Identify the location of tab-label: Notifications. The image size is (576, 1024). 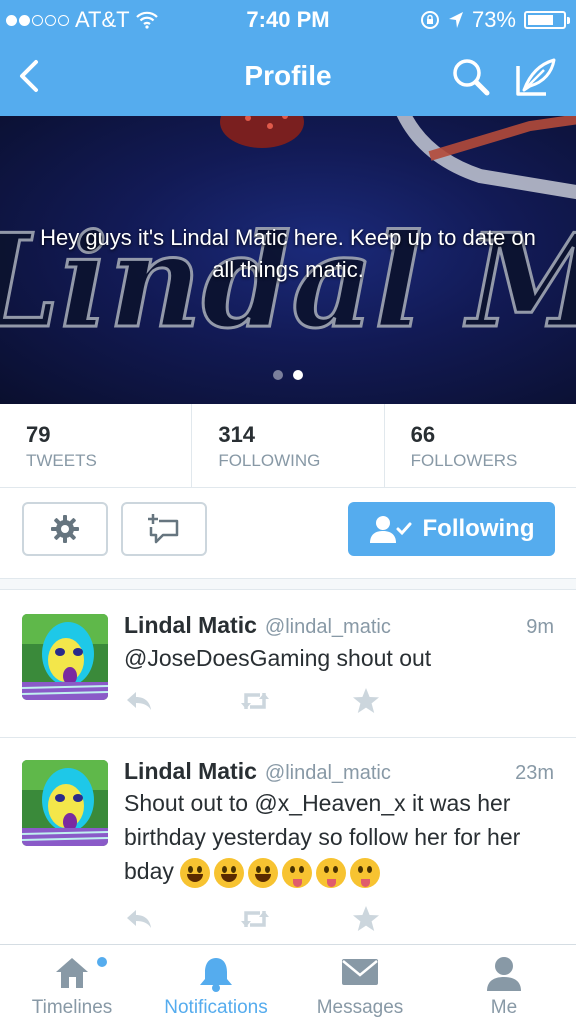
(216, 1007).